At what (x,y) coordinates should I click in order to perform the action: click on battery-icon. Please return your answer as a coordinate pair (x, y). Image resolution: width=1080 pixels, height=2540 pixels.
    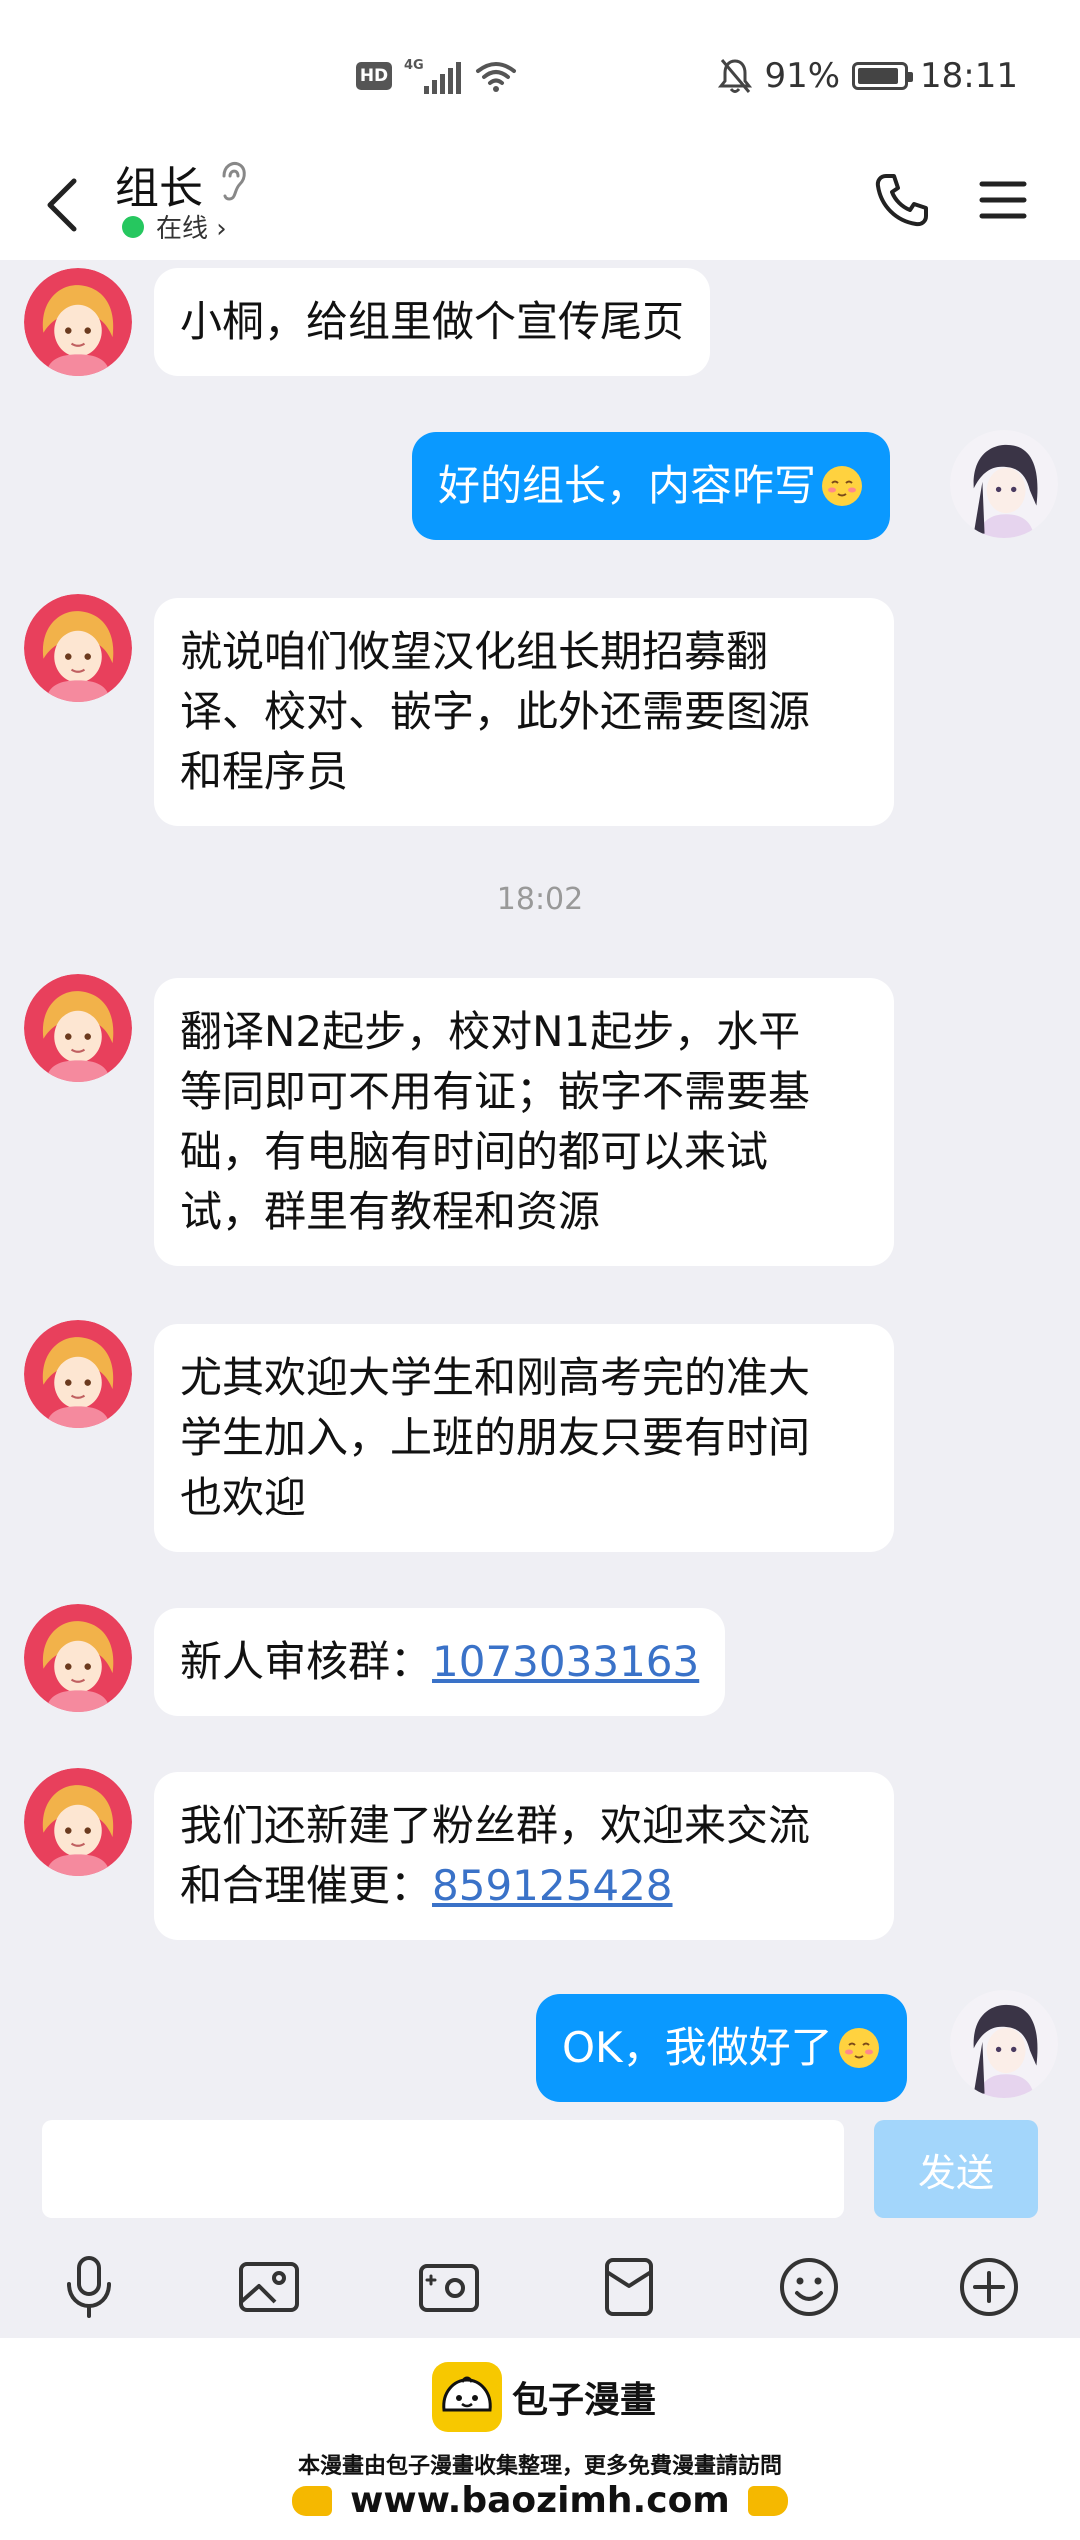
    Looking at the image, I should click on (883, 76).